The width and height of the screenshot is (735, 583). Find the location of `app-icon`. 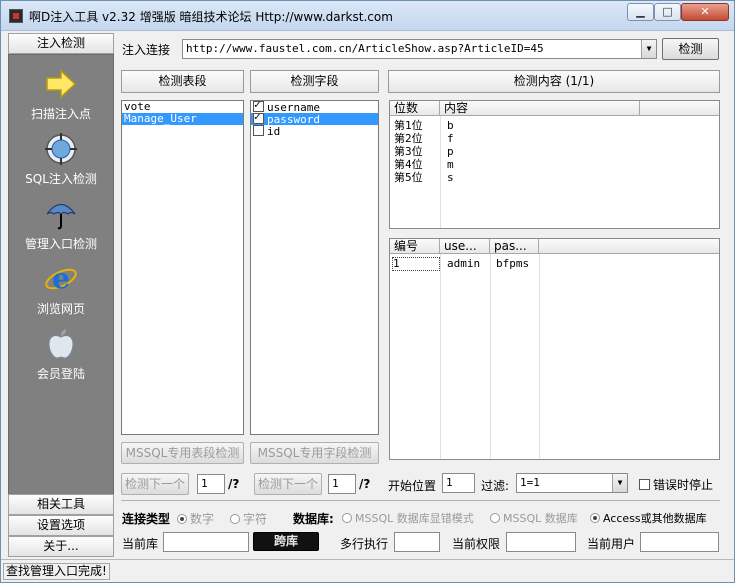

app-icon is located at coordinates (16, 16).